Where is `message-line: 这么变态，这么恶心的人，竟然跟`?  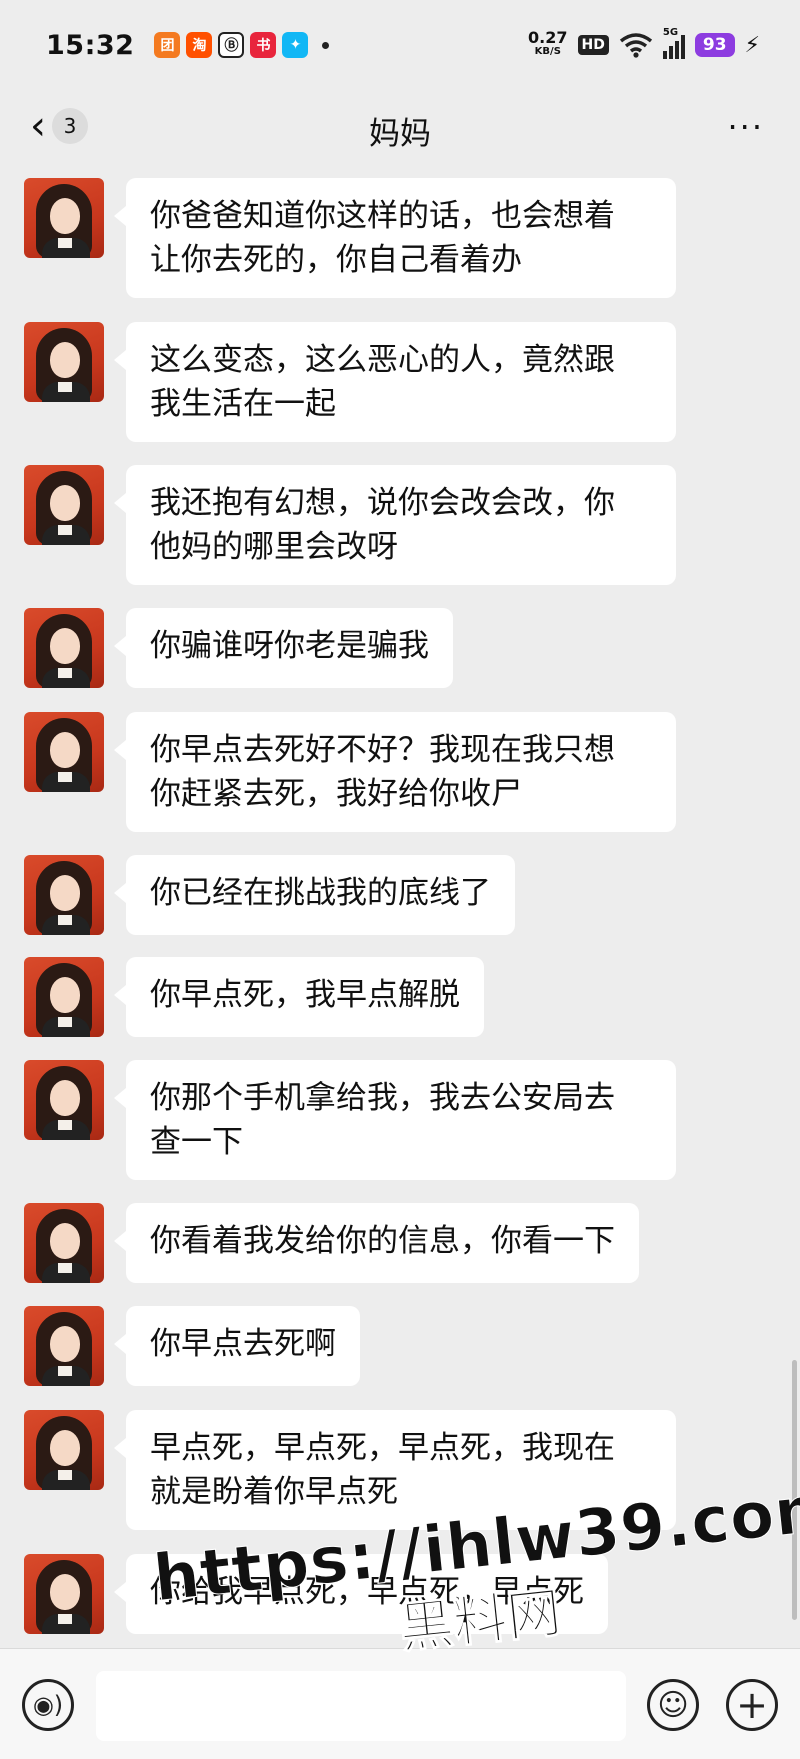
message-line: 这么变态，这么恶心的人，竟然跟 is located at coordinates (382, 360).